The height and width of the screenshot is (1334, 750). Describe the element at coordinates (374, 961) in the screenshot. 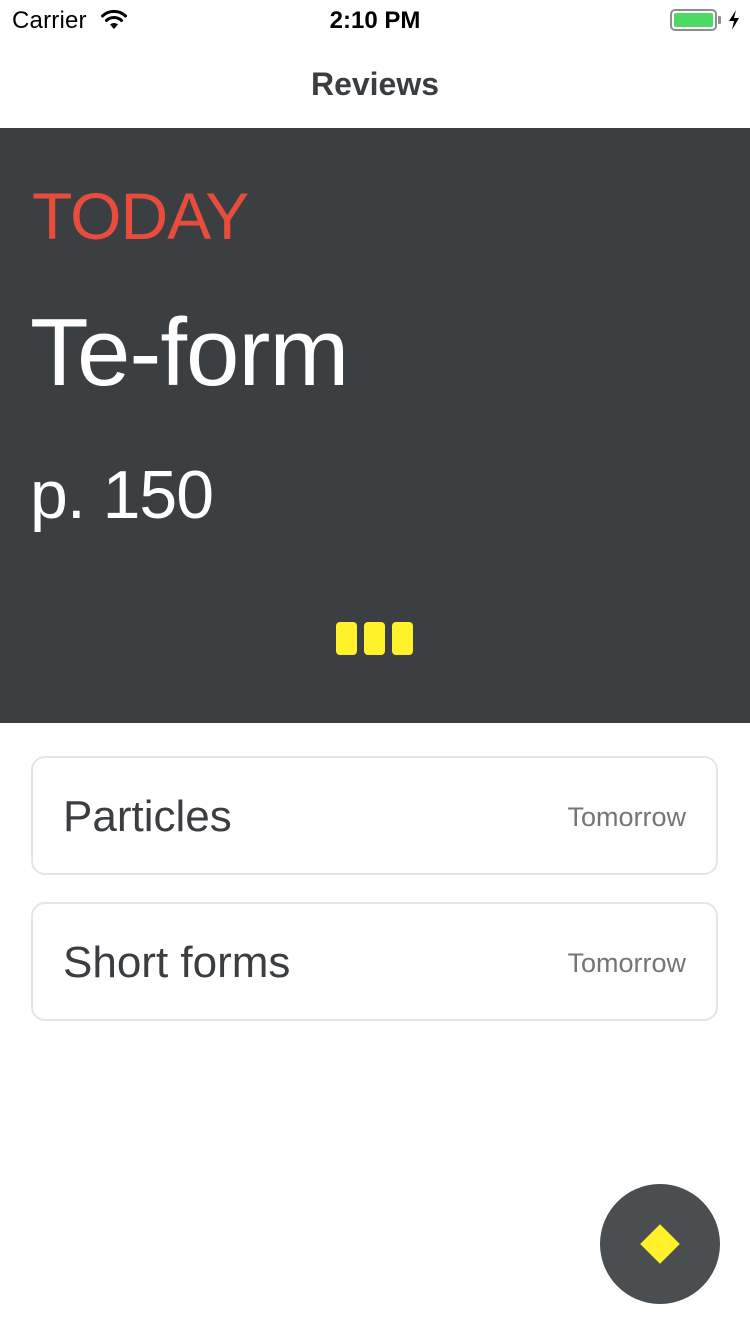

I see `list-item-short-forms: Short forms Tomorrow` at that location.